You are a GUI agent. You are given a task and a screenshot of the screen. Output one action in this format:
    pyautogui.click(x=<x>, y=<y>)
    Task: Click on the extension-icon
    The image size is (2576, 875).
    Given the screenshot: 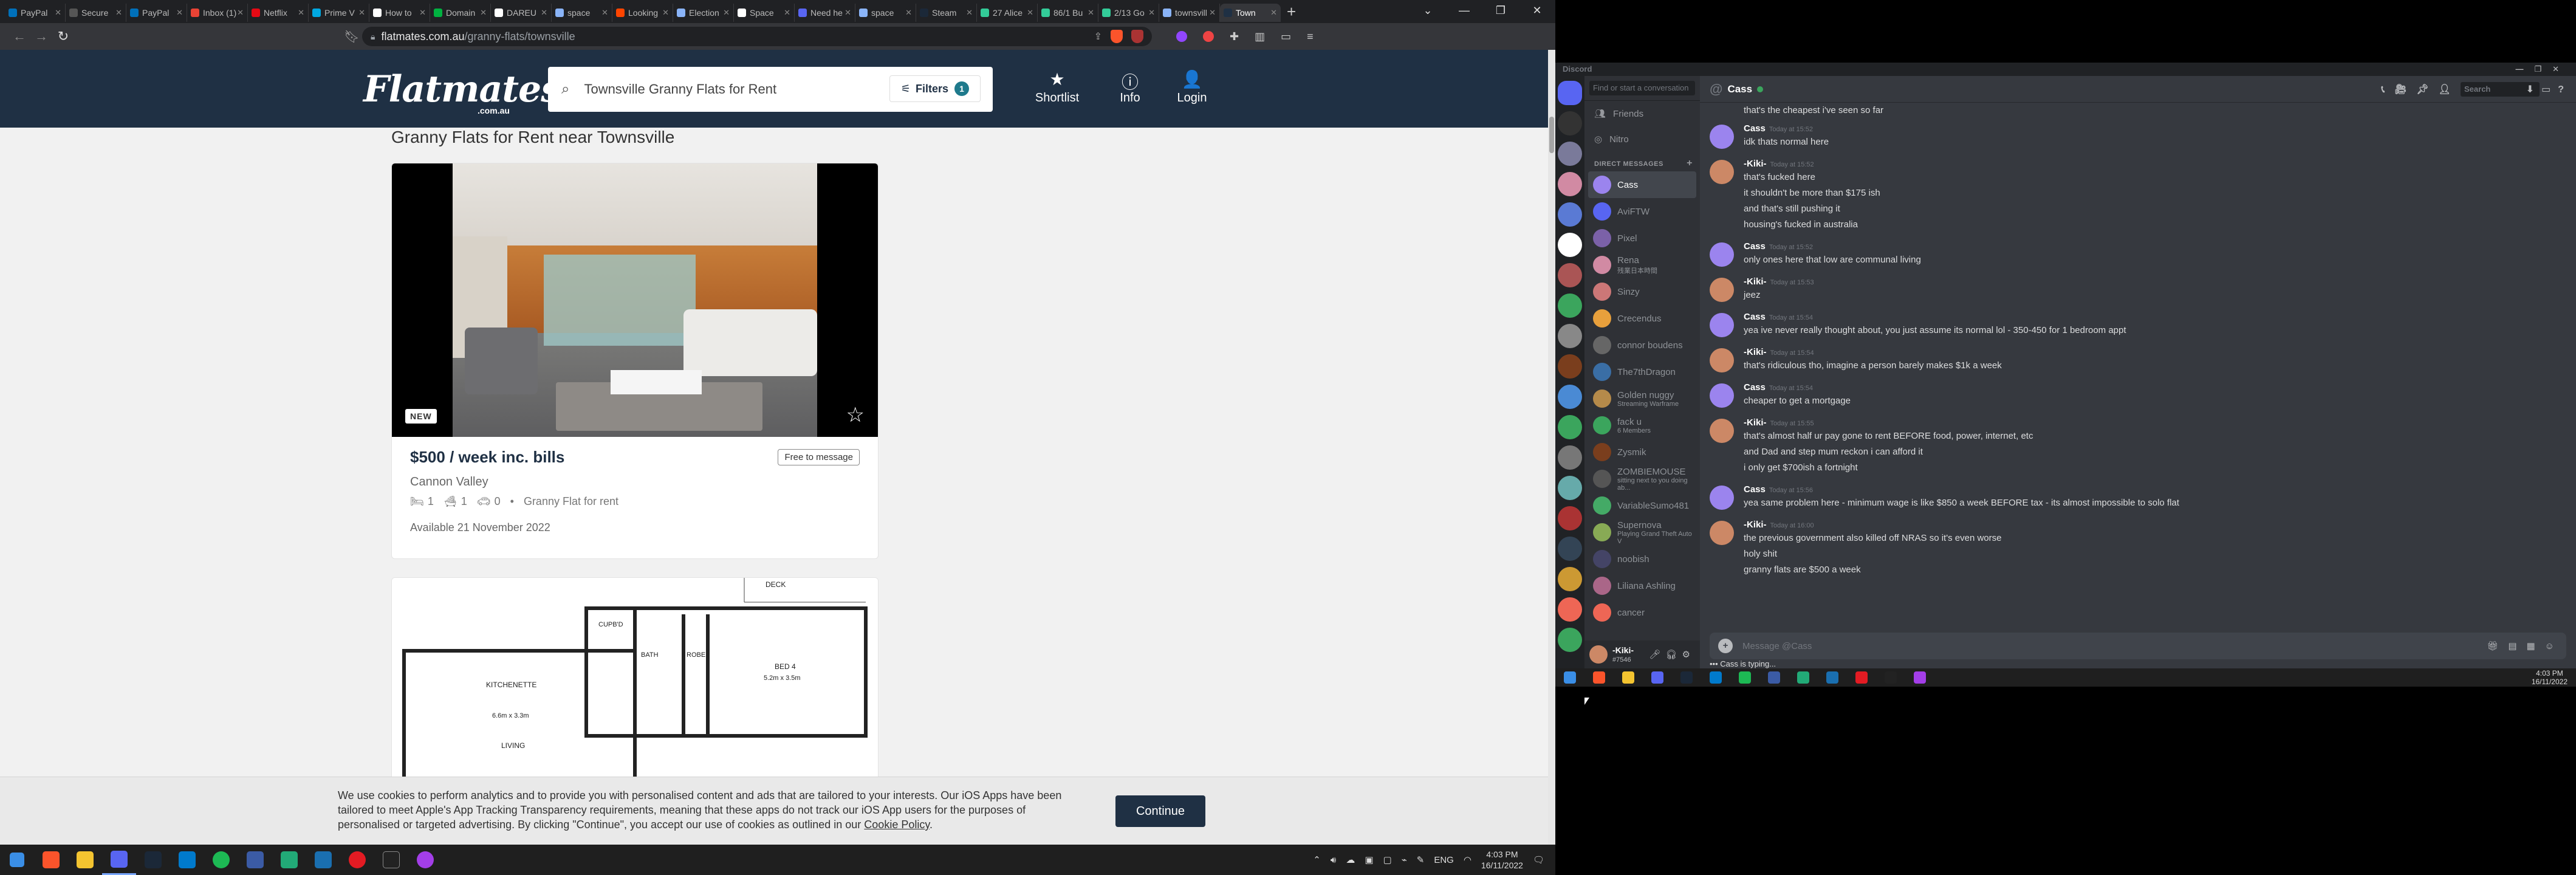 What is the action you would take?
    pyautogui.click(x=1208, y=36)
    